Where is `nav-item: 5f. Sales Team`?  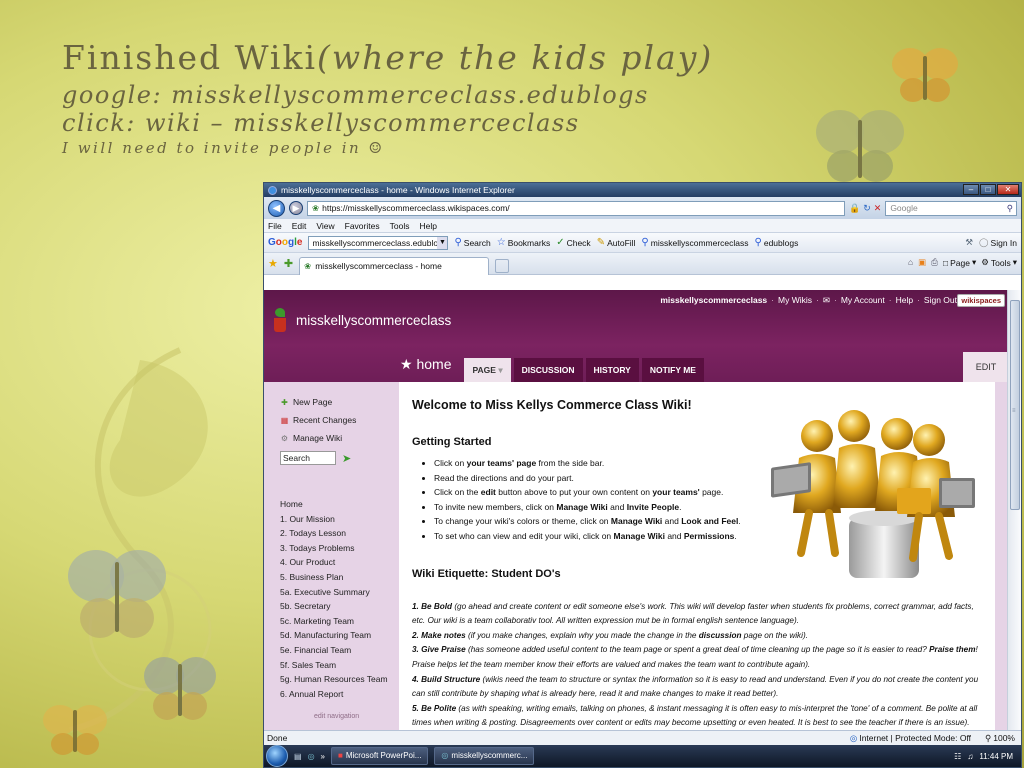
nav-item: 5f. Sales Team is located at coordinates (339, 667).